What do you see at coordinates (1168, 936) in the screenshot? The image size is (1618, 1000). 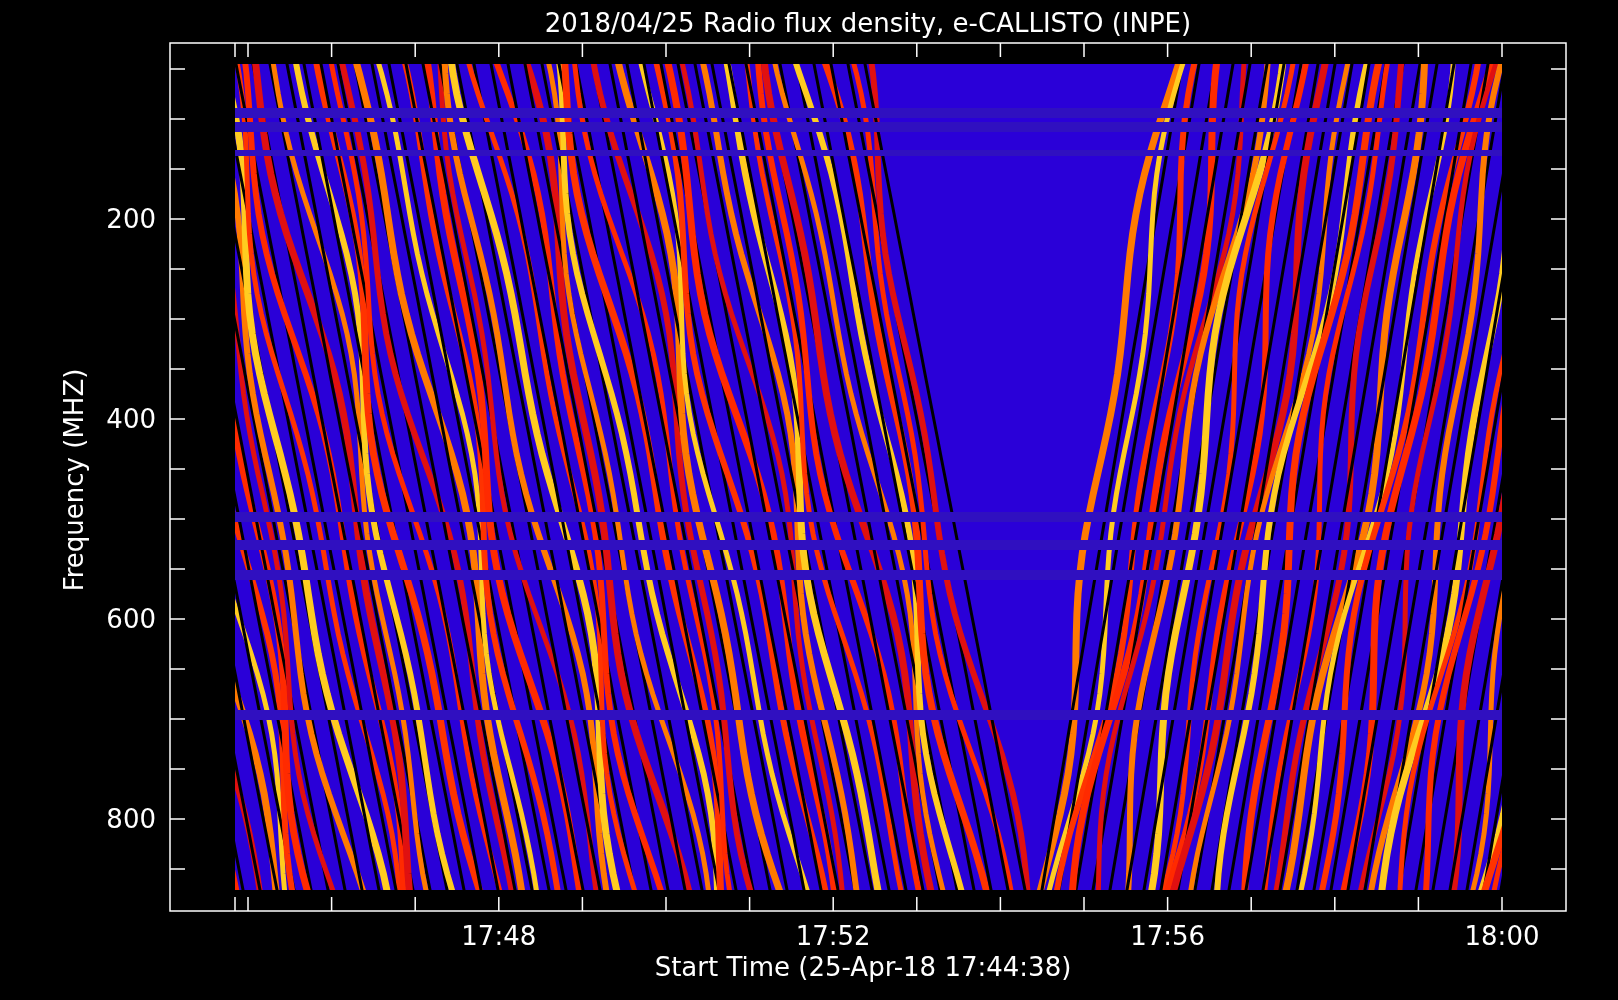 I see `x-tick-label: 17:56` at bounding box center [1168, 936].